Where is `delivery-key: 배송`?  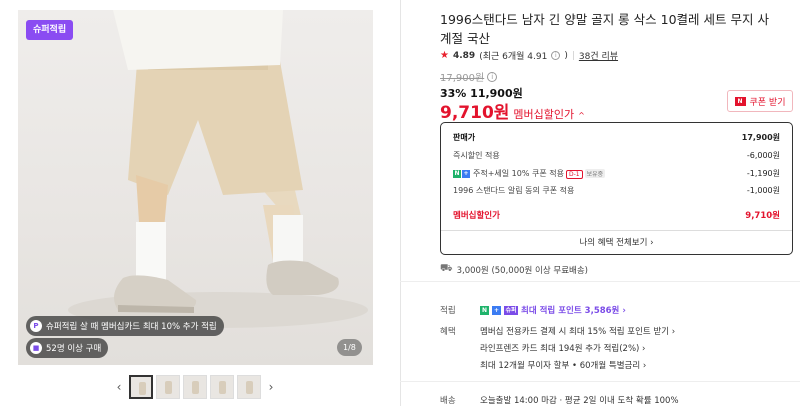
delivery-key: 배송 is located at coordinates (448, 401).